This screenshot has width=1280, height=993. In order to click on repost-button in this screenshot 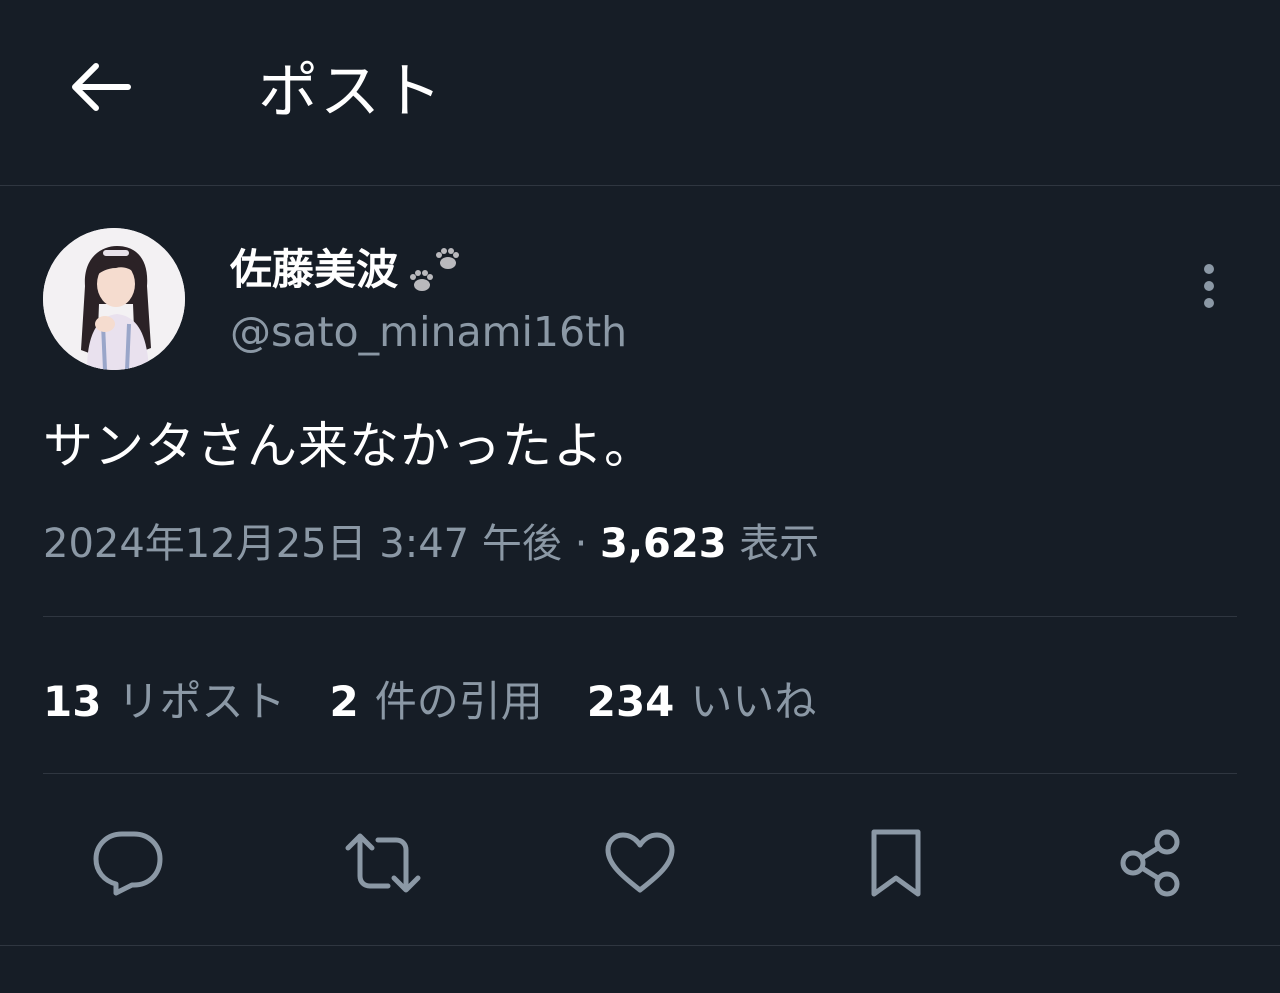, I will do `click(383, 863)`.